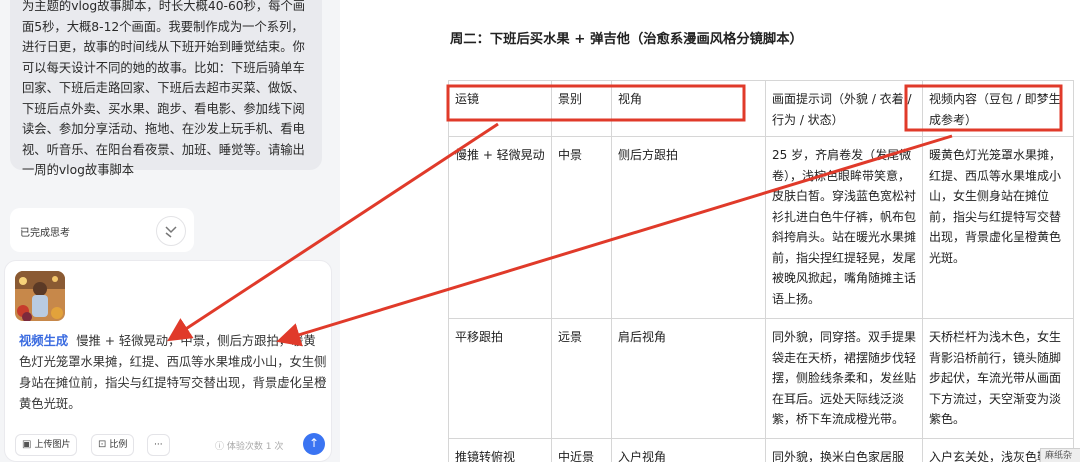 The width and height of the screenshot is (1080, 462). I want to click on upload-image-button: ▣ 上传图片, so click(46, 445).